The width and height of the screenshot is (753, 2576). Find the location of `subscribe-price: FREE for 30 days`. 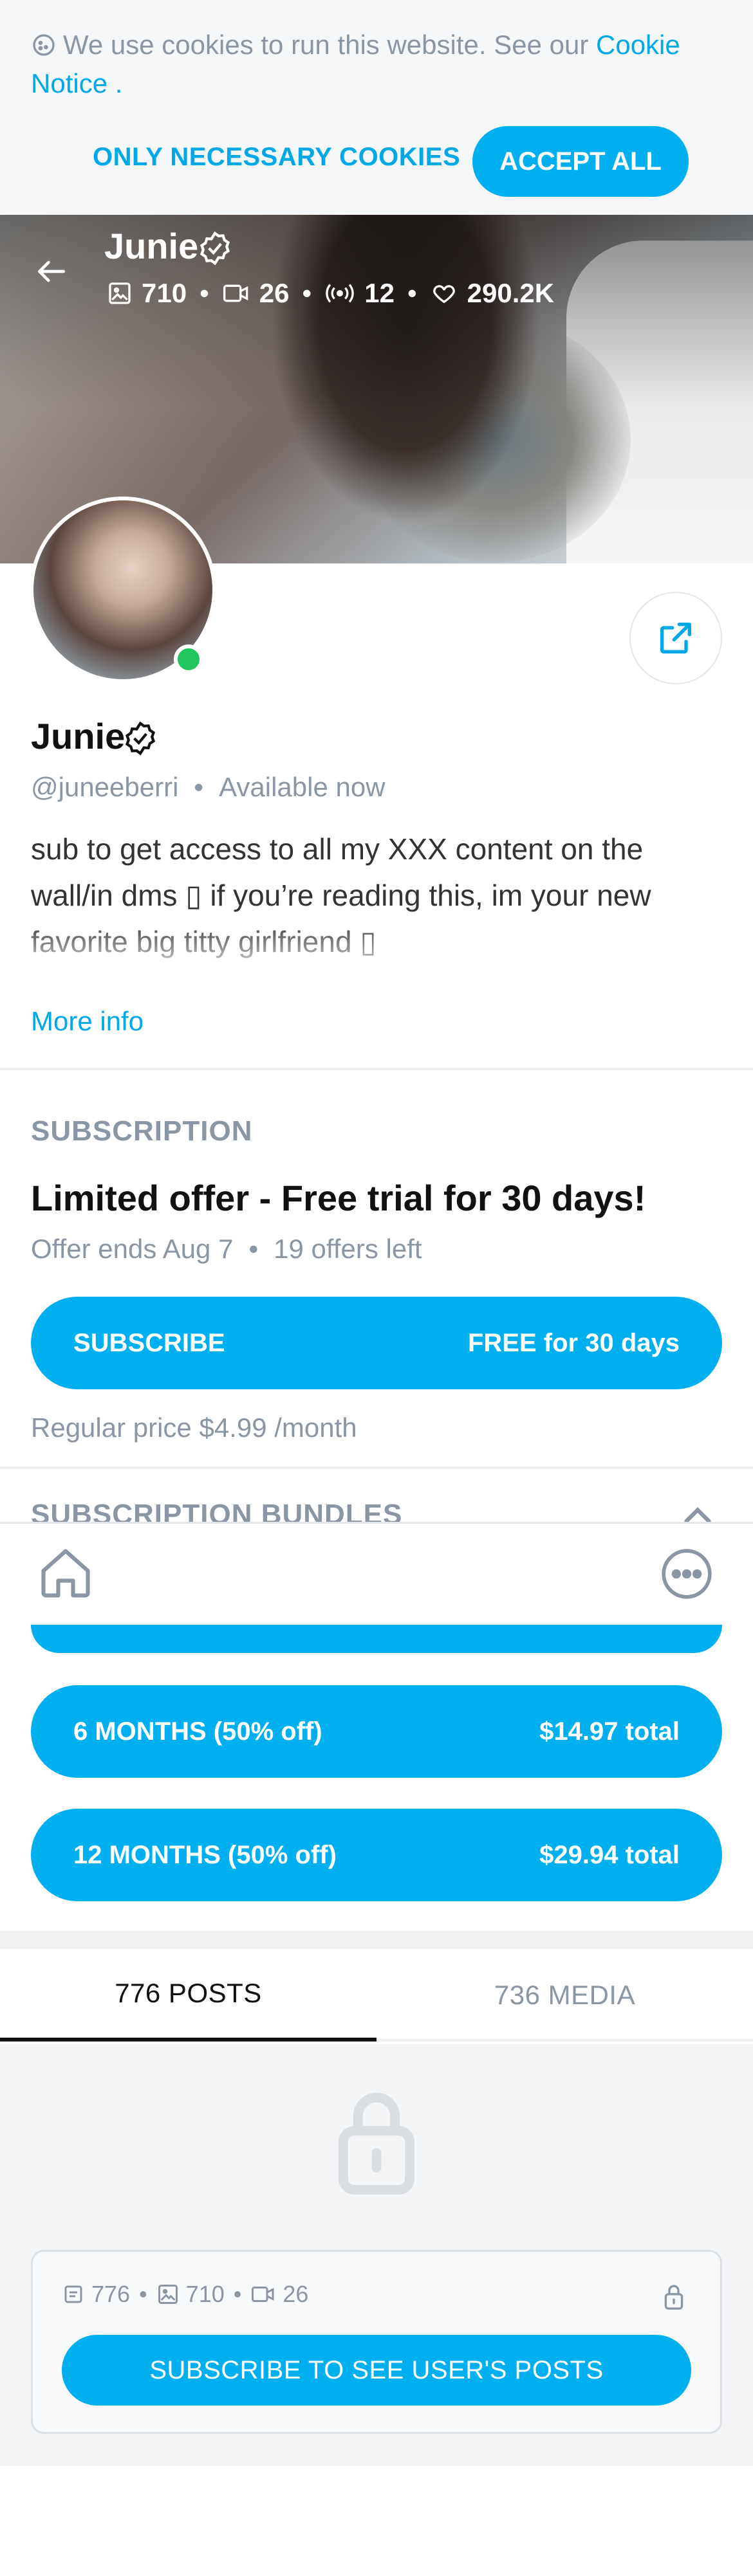

subscribe-price: FREE for 30 days is located at coordinates (573, 1342).